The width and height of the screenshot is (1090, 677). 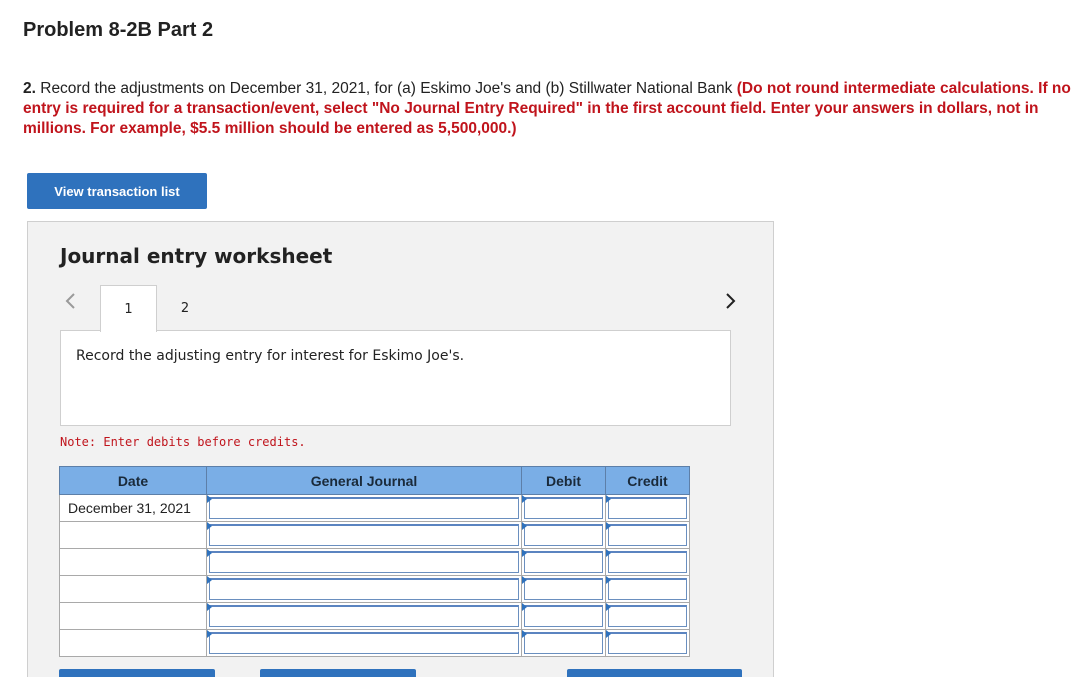 I want to click on column-header-debit: Debit, so click(x=563, y=480).